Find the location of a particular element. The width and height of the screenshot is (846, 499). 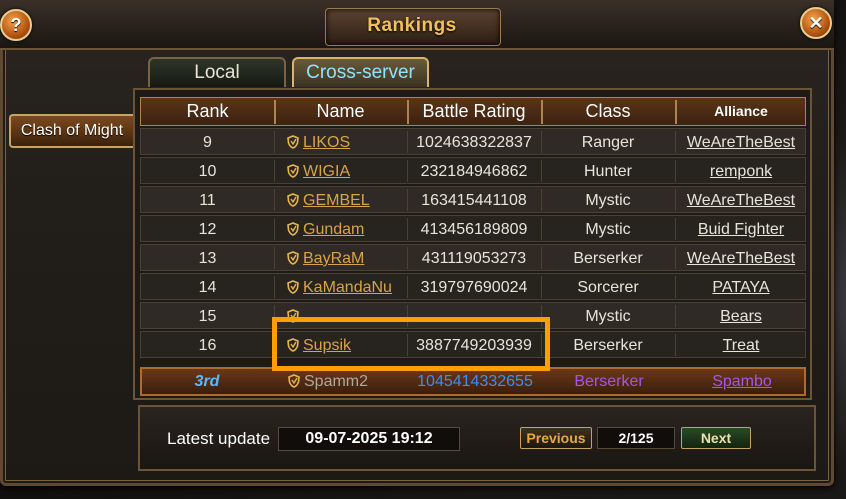

help-button: ? is located at coordinates (16, 25).